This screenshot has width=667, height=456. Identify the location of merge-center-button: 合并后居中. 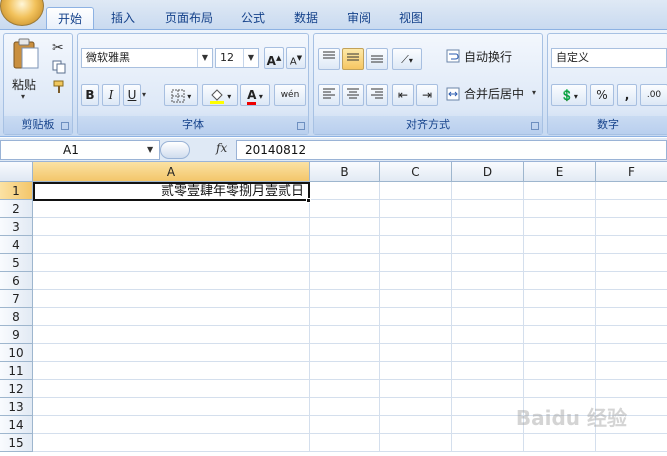
(494, 94).